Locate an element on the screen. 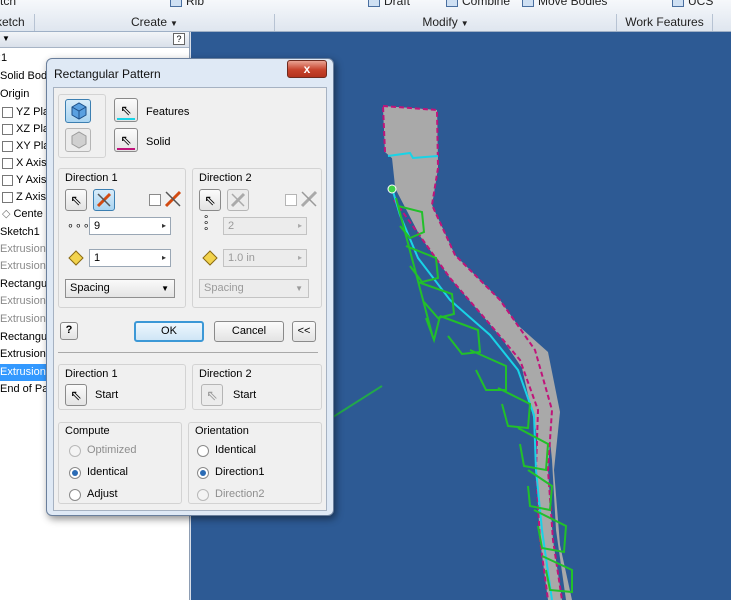  combine-tool: Combine is located at coordinates (478, 4).